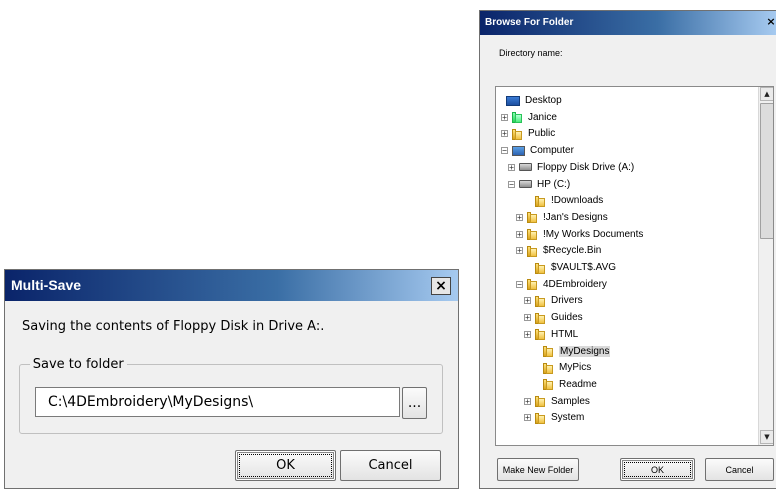 This screenshot has height=489, width=776. I want to click on tree-item: + Samples, so click(557, 401).